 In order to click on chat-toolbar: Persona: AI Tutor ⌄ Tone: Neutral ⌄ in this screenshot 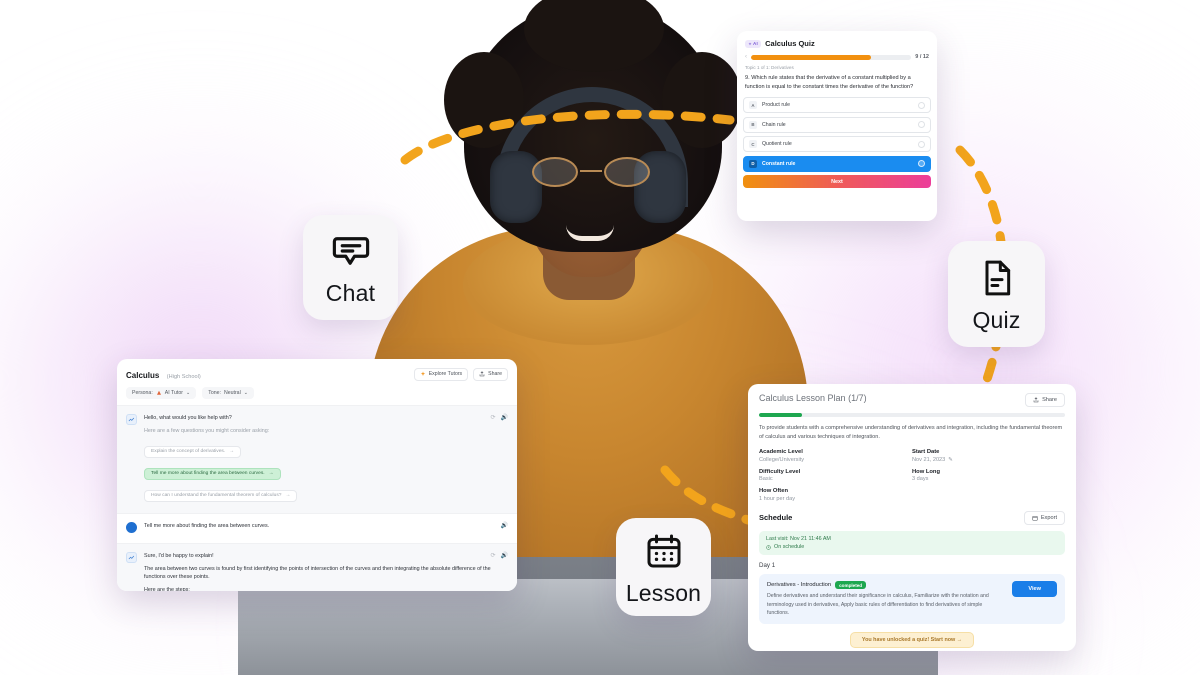, I will do `click(317, 396)`.